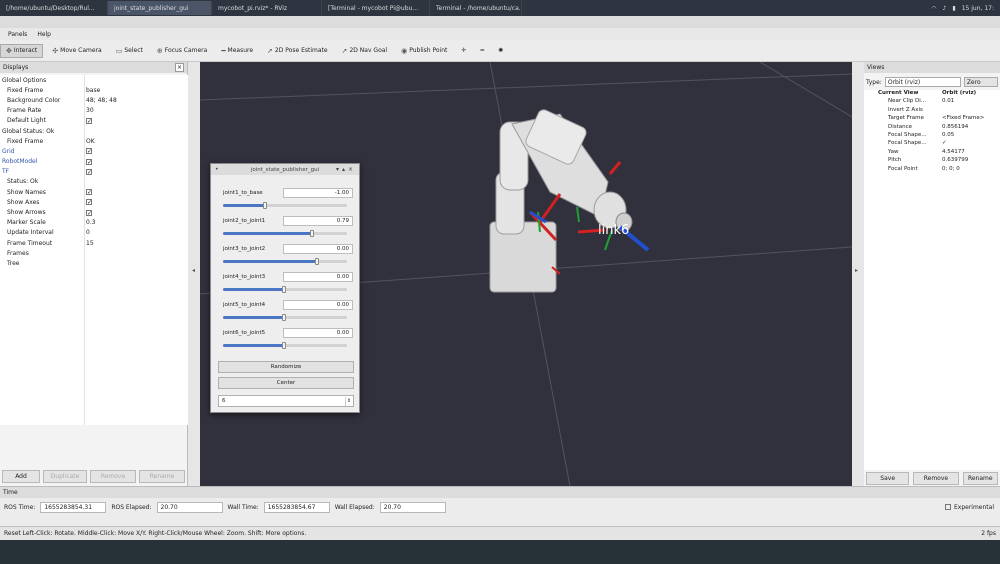  I want to click on displays-row-value: base, so click(93, 90).